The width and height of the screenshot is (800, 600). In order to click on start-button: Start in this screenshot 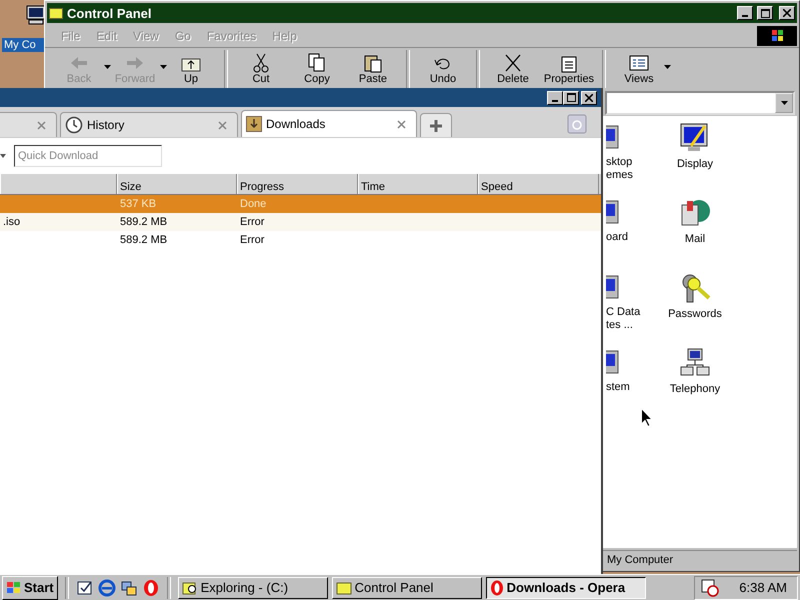, I will do `click(30, 588)`.